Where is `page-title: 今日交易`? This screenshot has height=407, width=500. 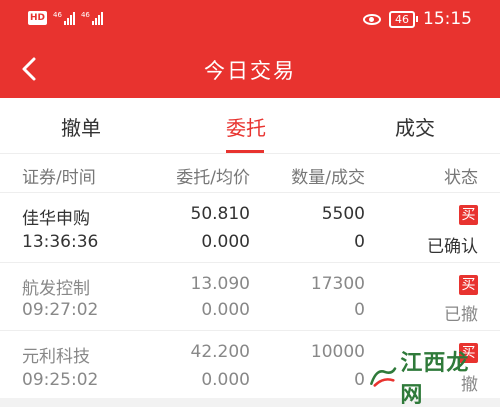 page-title: 今日交易 is located at coordinates (250, 71).